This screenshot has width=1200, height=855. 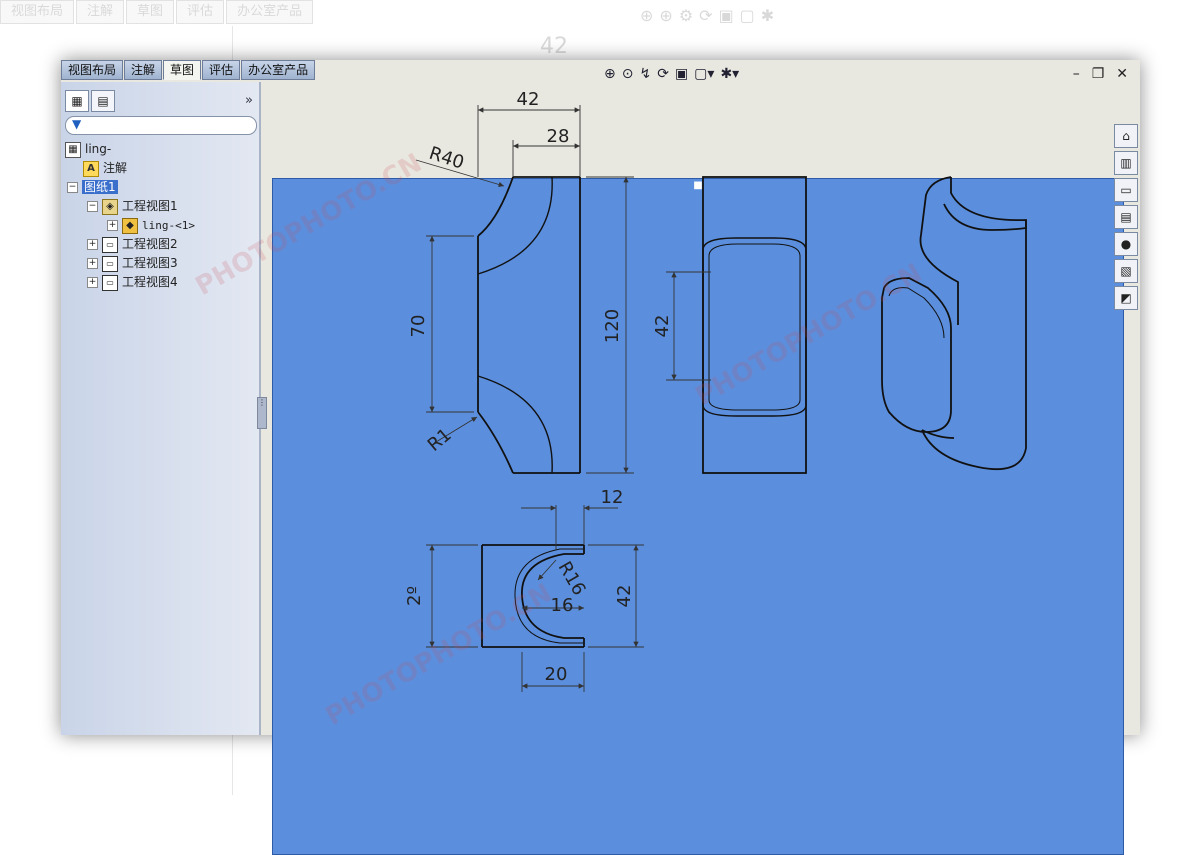 What do you see at coordinates (90, 101) in the screenshot?
I see `panel-tabs: ▦ ▤` at bounding box center [90, 101].